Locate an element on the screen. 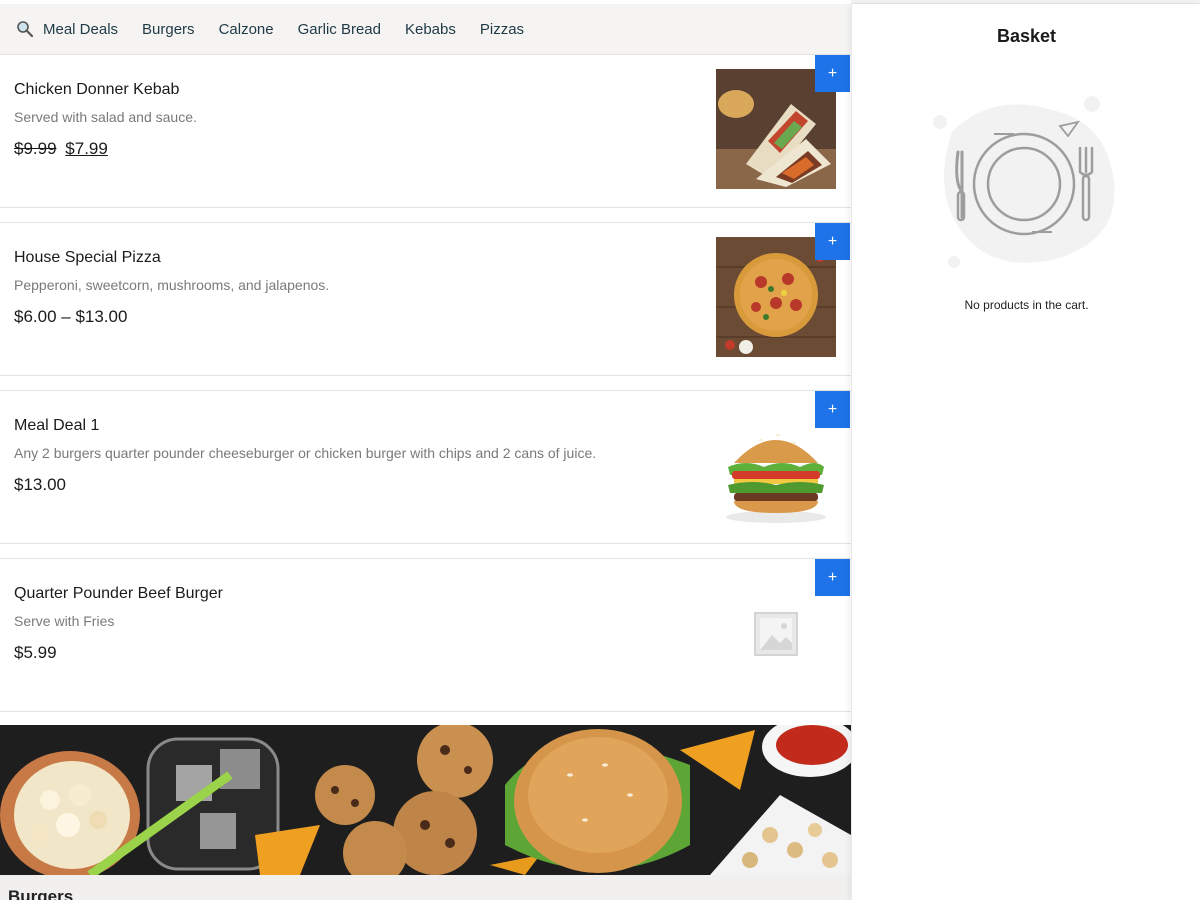  burgers-banner-image is located at coordinates (425, 800).